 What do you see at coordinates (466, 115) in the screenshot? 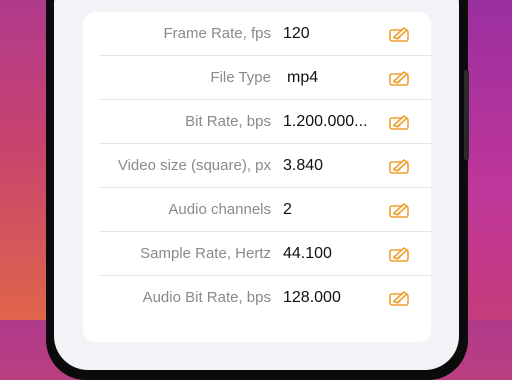
I see `phone-side-button` at bounding box center [466, 115].